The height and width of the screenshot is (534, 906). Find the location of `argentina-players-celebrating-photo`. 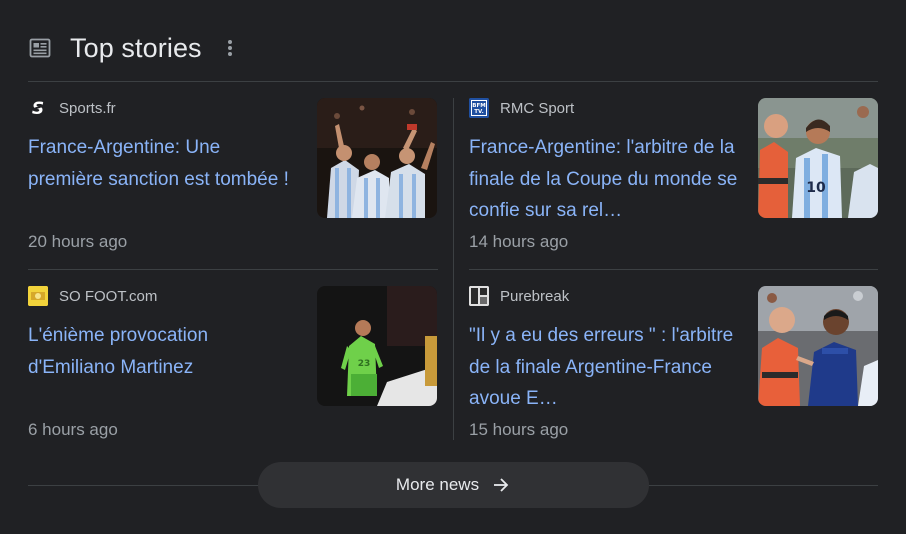

argentina-players-celebrating-photo is located at coordinates (377, 158).